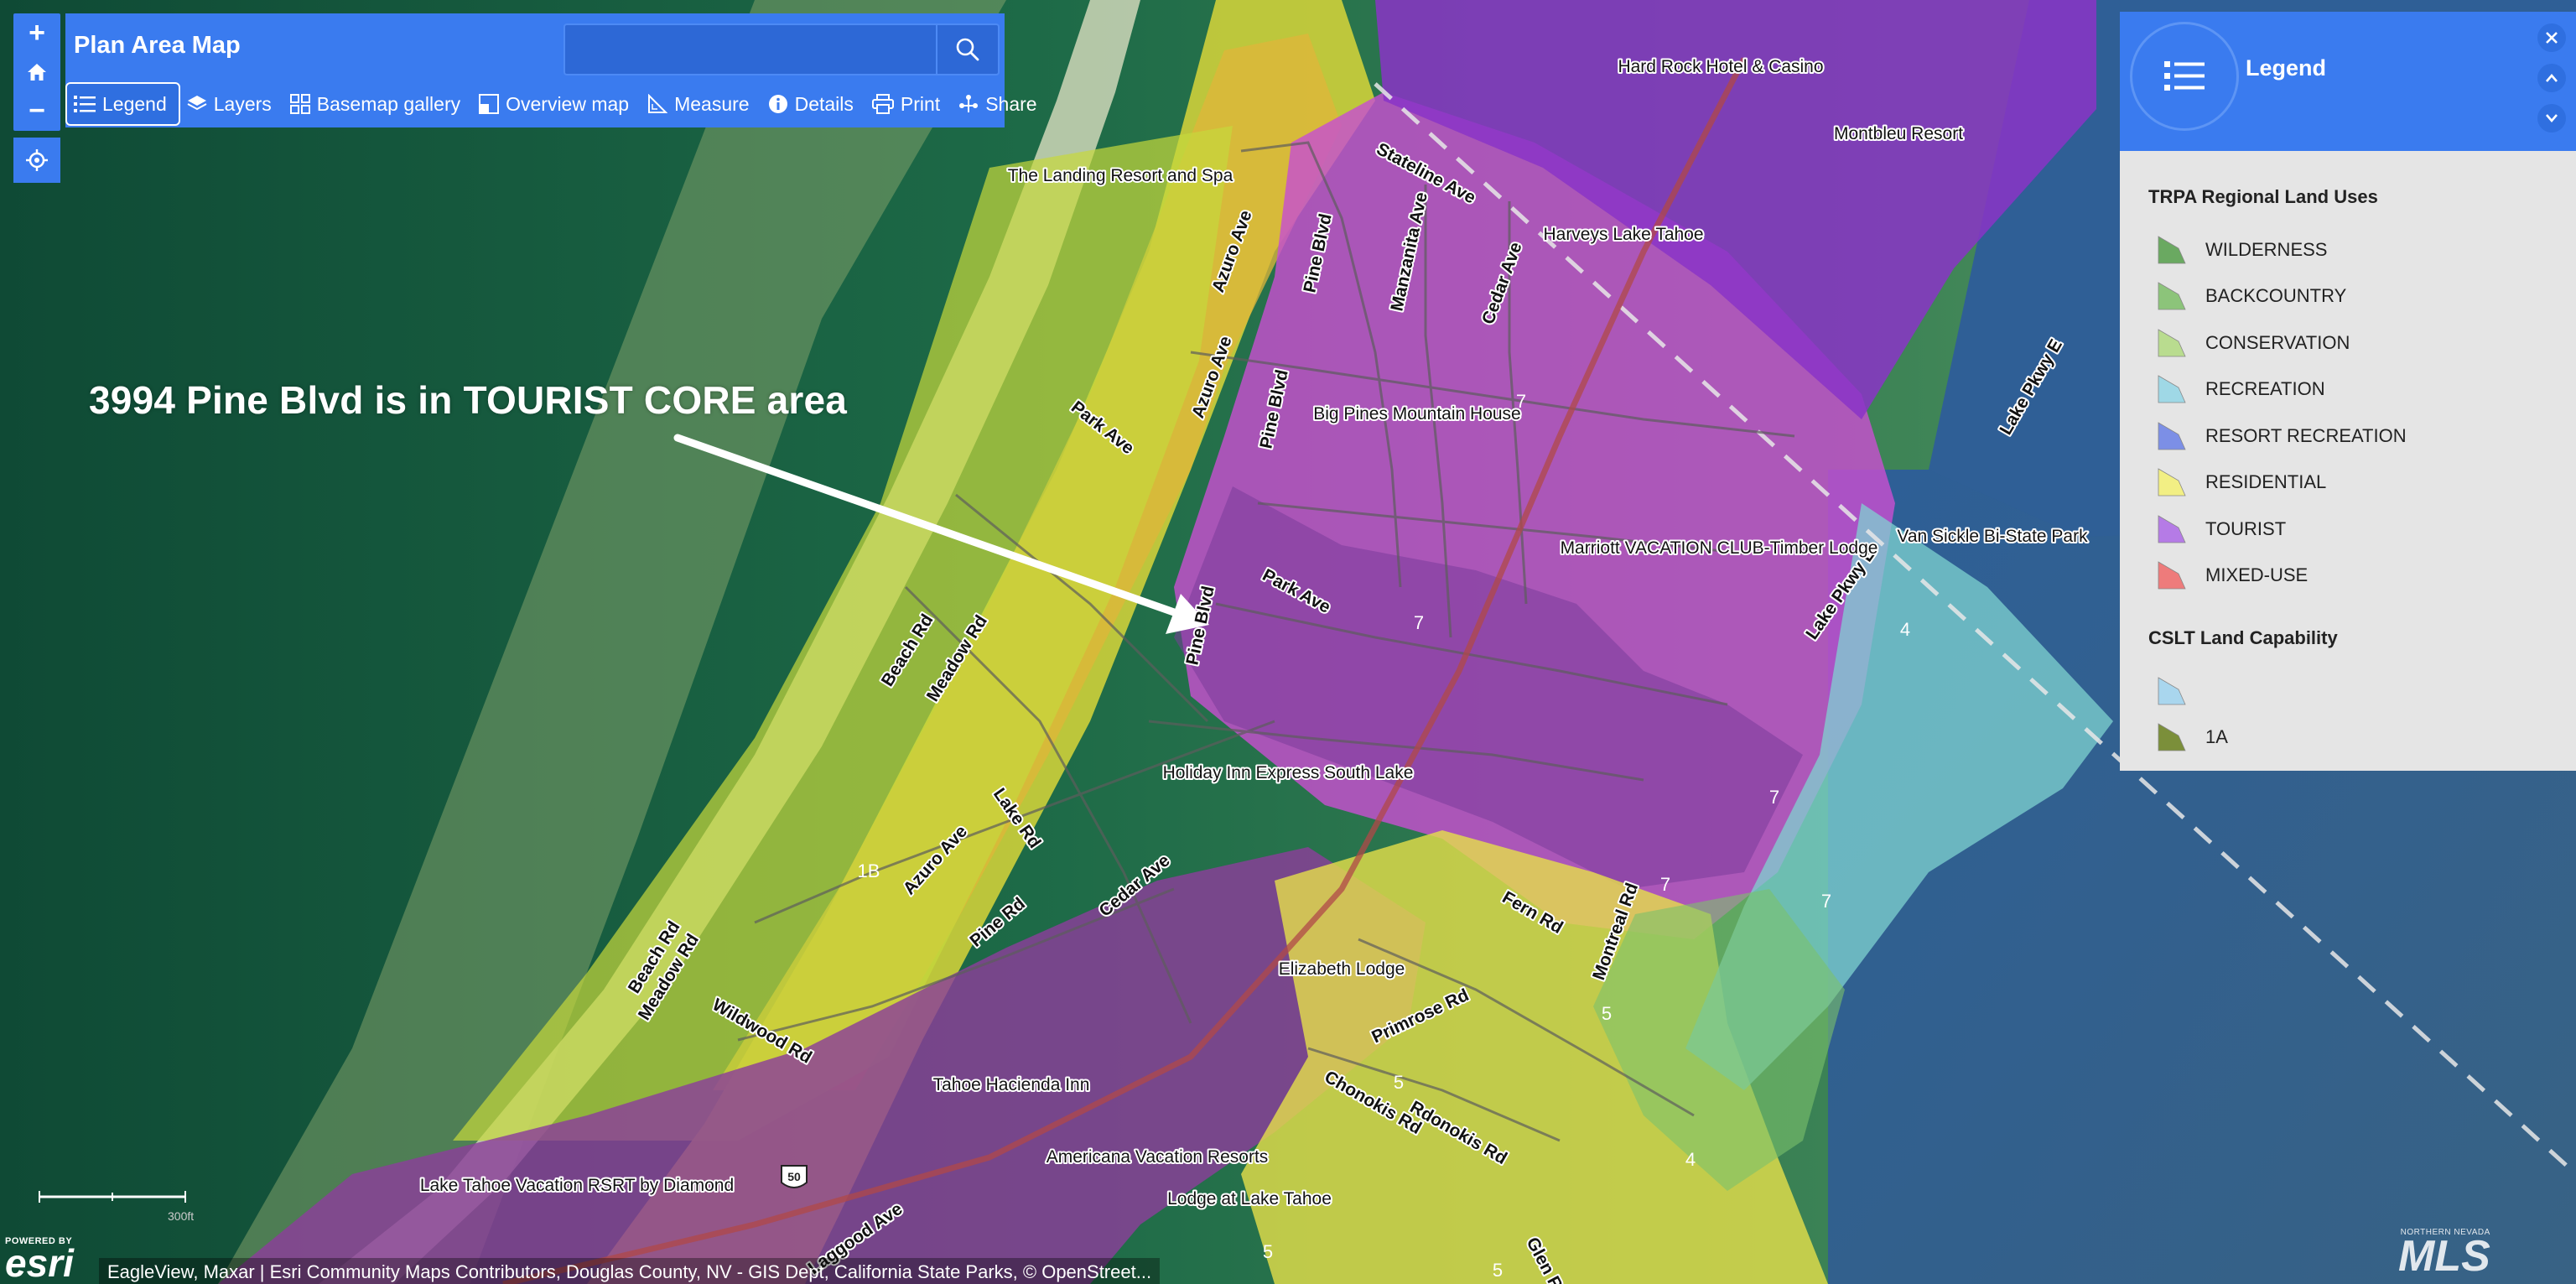  What do you see at coordinates (921, 103) in the screenshot?
I see `print-tool-label: Print` at bounding box center [921, 103].